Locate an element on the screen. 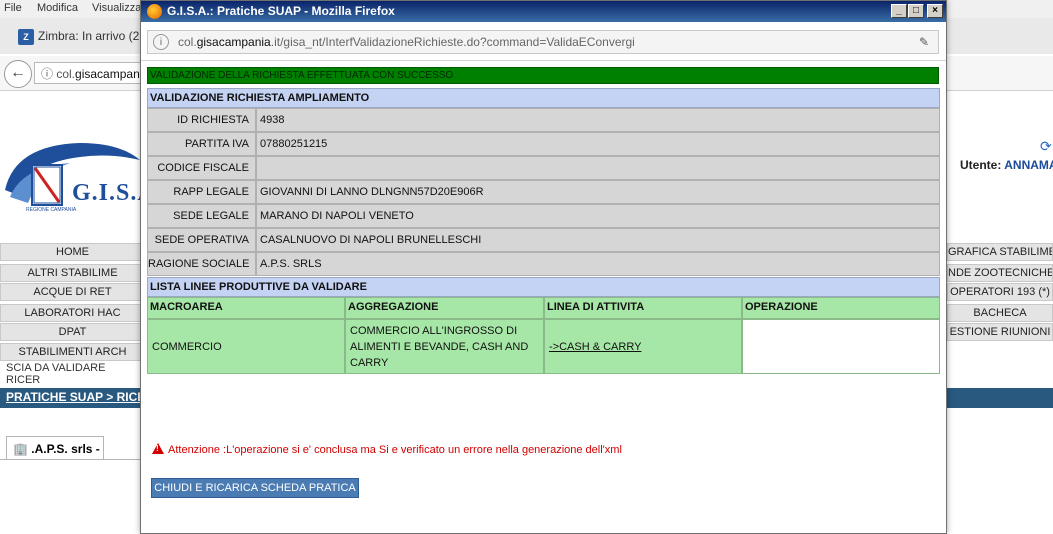 The image size is (1053, 534). column-header-macroarea: MACROAREA is located at coordinates (246, 308).